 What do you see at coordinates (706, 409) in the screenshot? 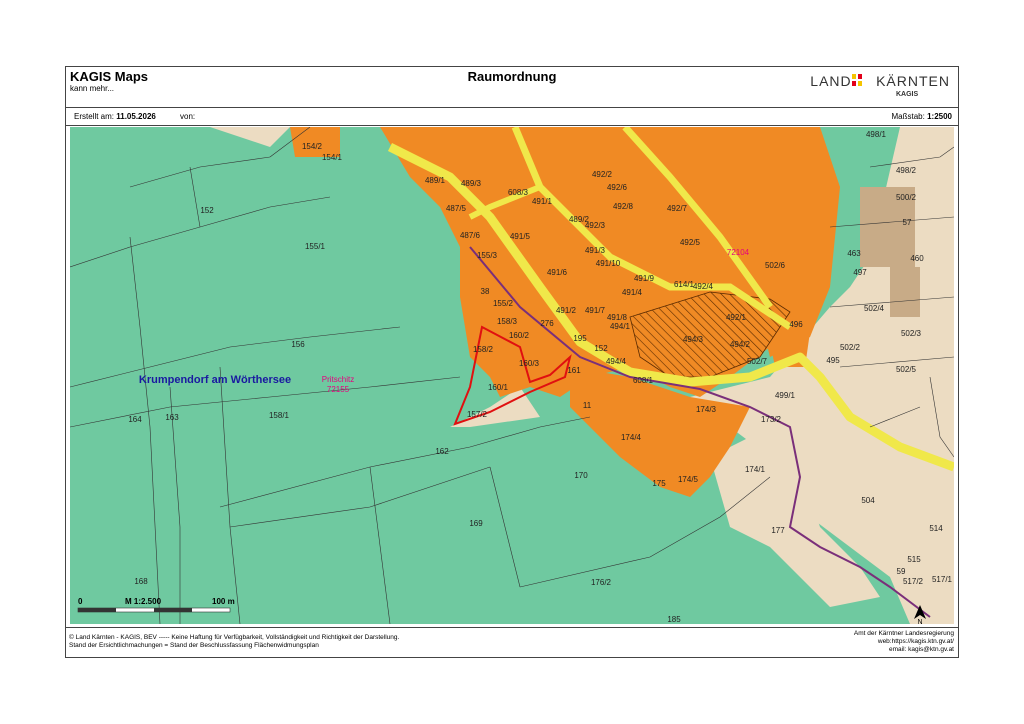
I see `parcel-label: 174/3` at bounding box center [706, 409].